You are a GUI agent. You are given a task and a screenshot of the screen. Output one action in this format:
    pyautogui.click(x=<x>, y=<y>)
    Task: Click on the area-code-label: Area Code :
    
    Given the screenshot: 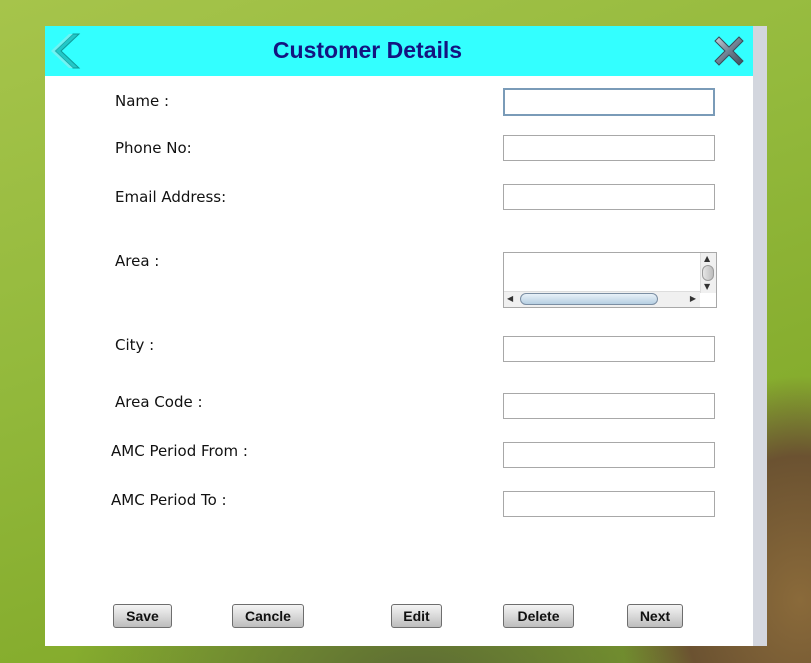 What is the action you would take?
    pyautogui.click(x=159, y=402)
    